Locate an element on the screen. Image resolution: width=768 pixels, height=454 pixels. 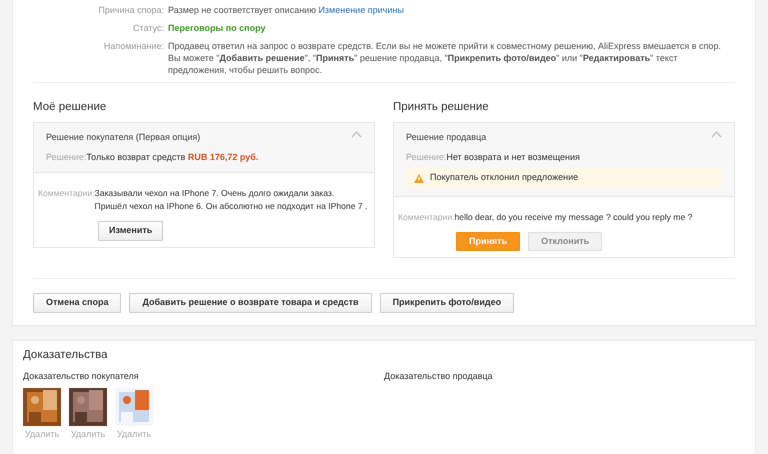
warning-icon is located at coordinates (419, 178).